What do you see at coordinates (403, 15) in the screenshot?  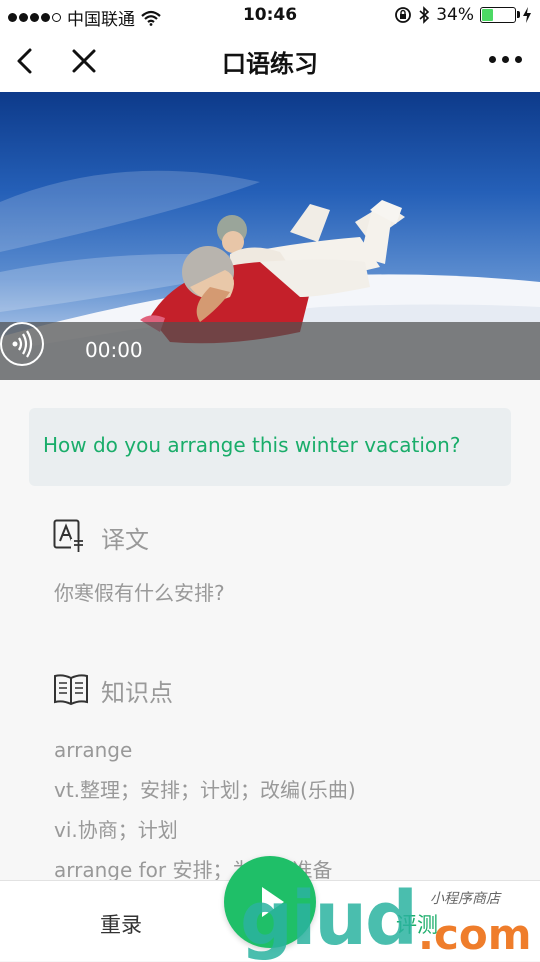 I see `rotation-lock-icon` at bounding box center [403, 15].